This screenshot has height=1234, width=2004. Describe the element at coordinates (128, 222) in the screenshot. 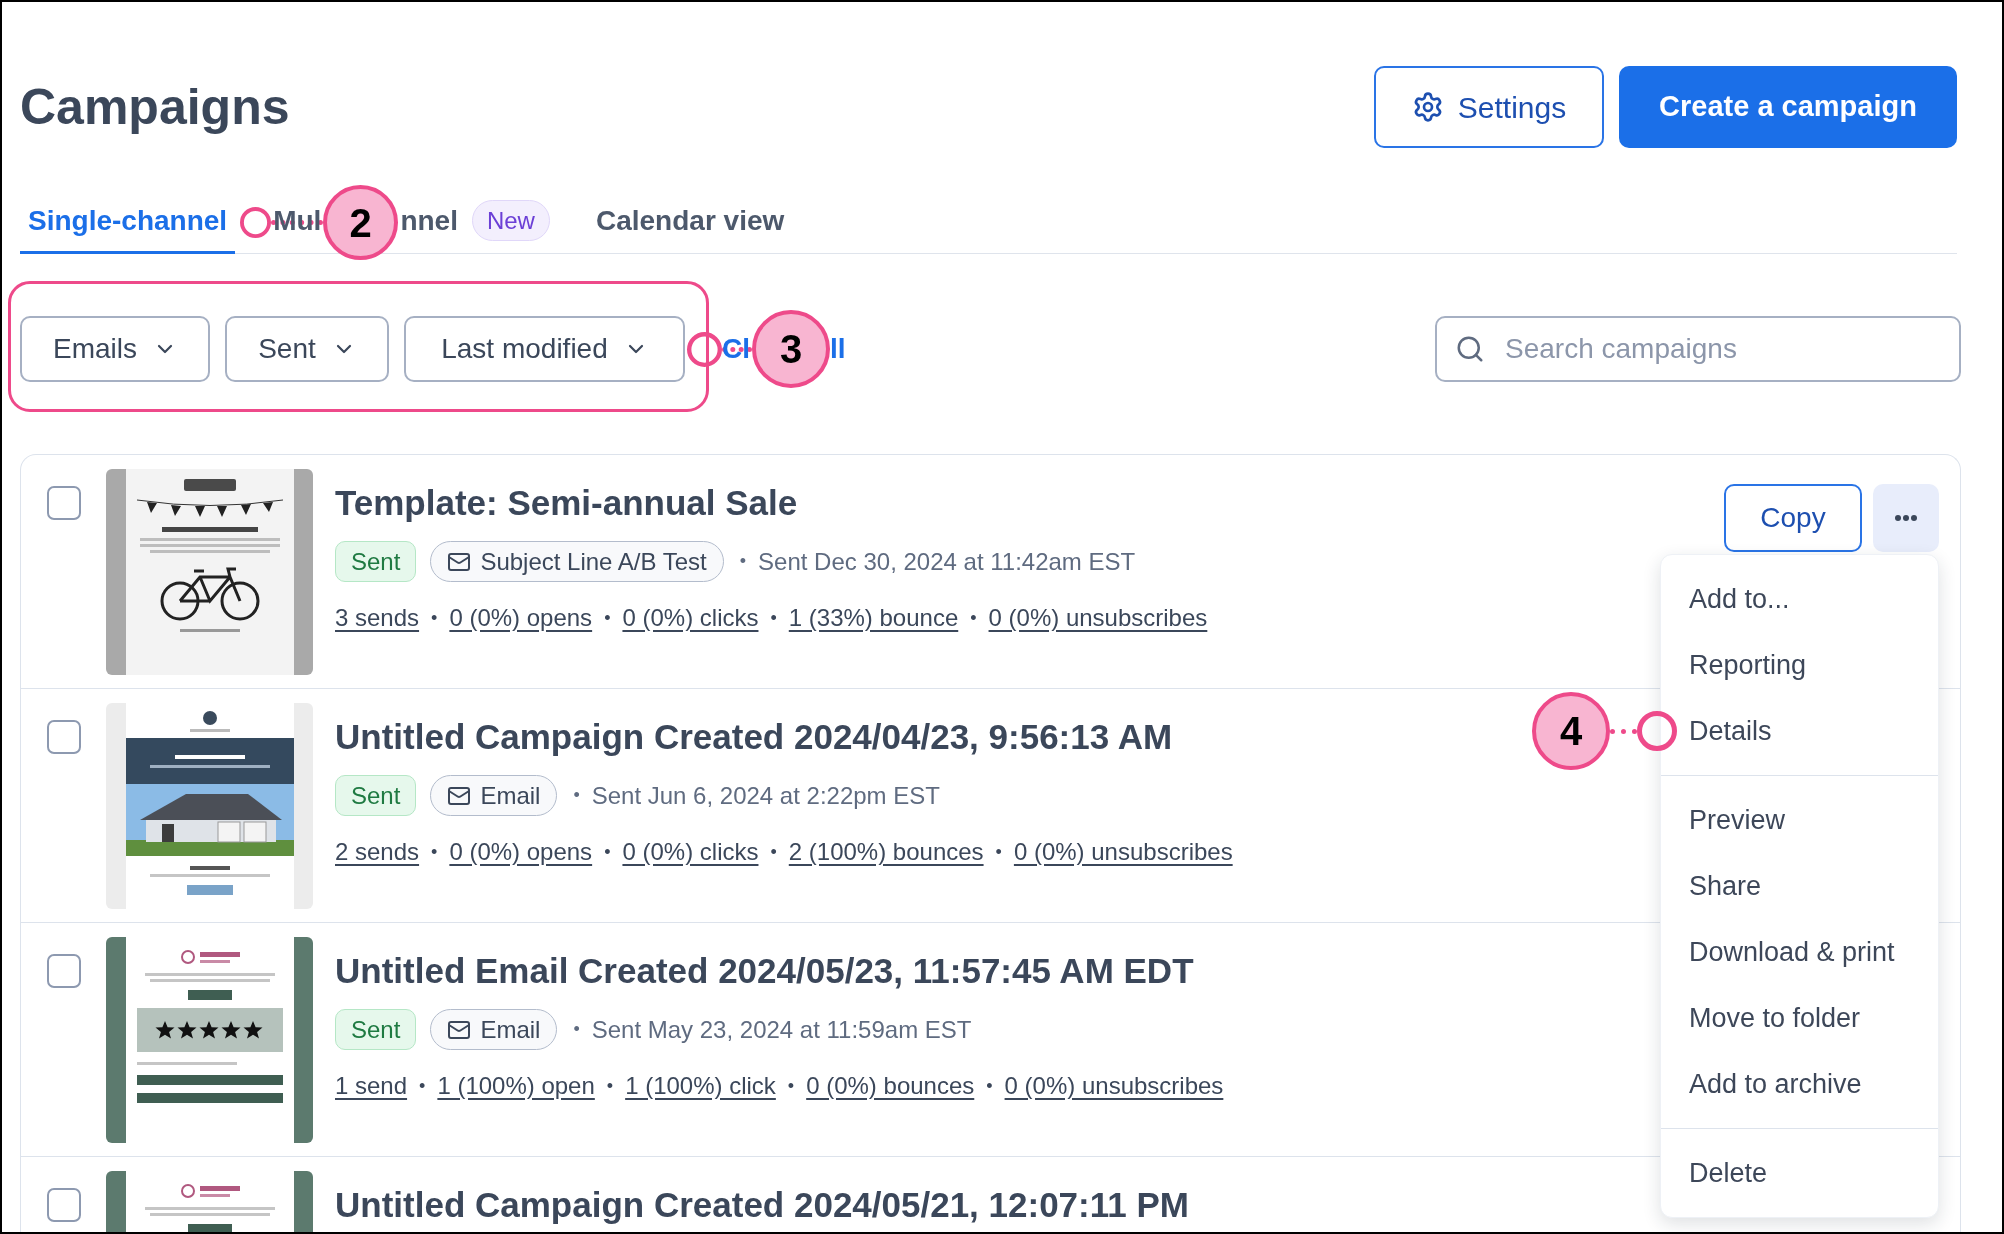

I see `tab: Single-channel` at that location.